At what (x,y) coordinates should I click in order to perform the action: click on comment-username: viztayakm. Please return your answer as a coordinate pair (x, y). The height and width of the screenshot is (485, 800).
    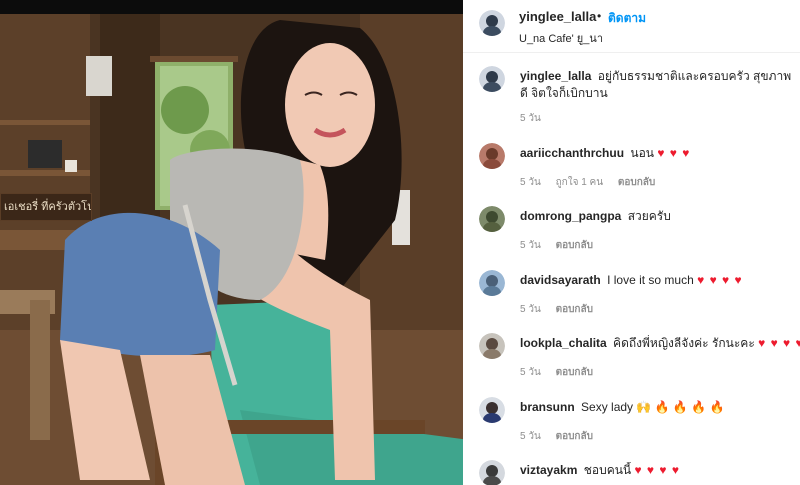
    Looking at the image, I should click on (548, 470).